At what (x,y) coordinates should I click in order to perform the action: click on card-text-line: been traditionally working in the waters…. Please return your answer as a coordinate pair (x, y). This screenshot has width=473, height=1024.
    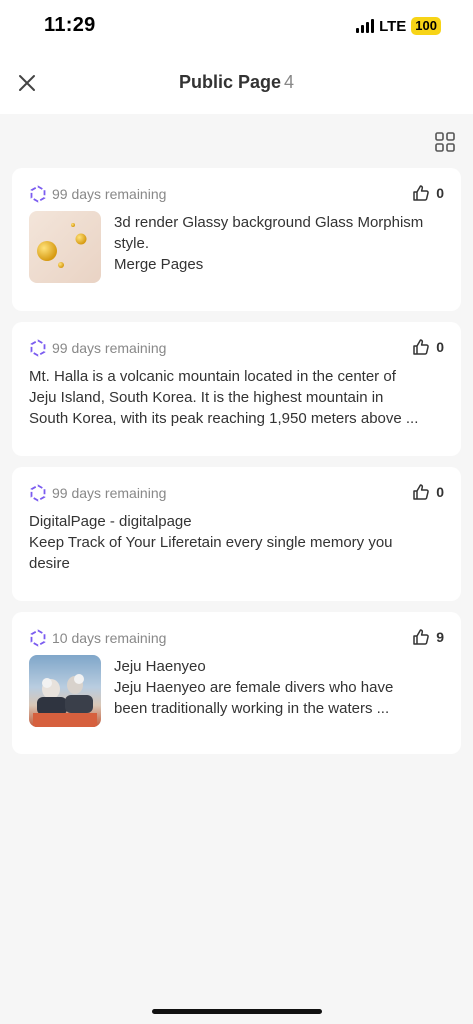
    Looking at the image, I should click on (252, 708).